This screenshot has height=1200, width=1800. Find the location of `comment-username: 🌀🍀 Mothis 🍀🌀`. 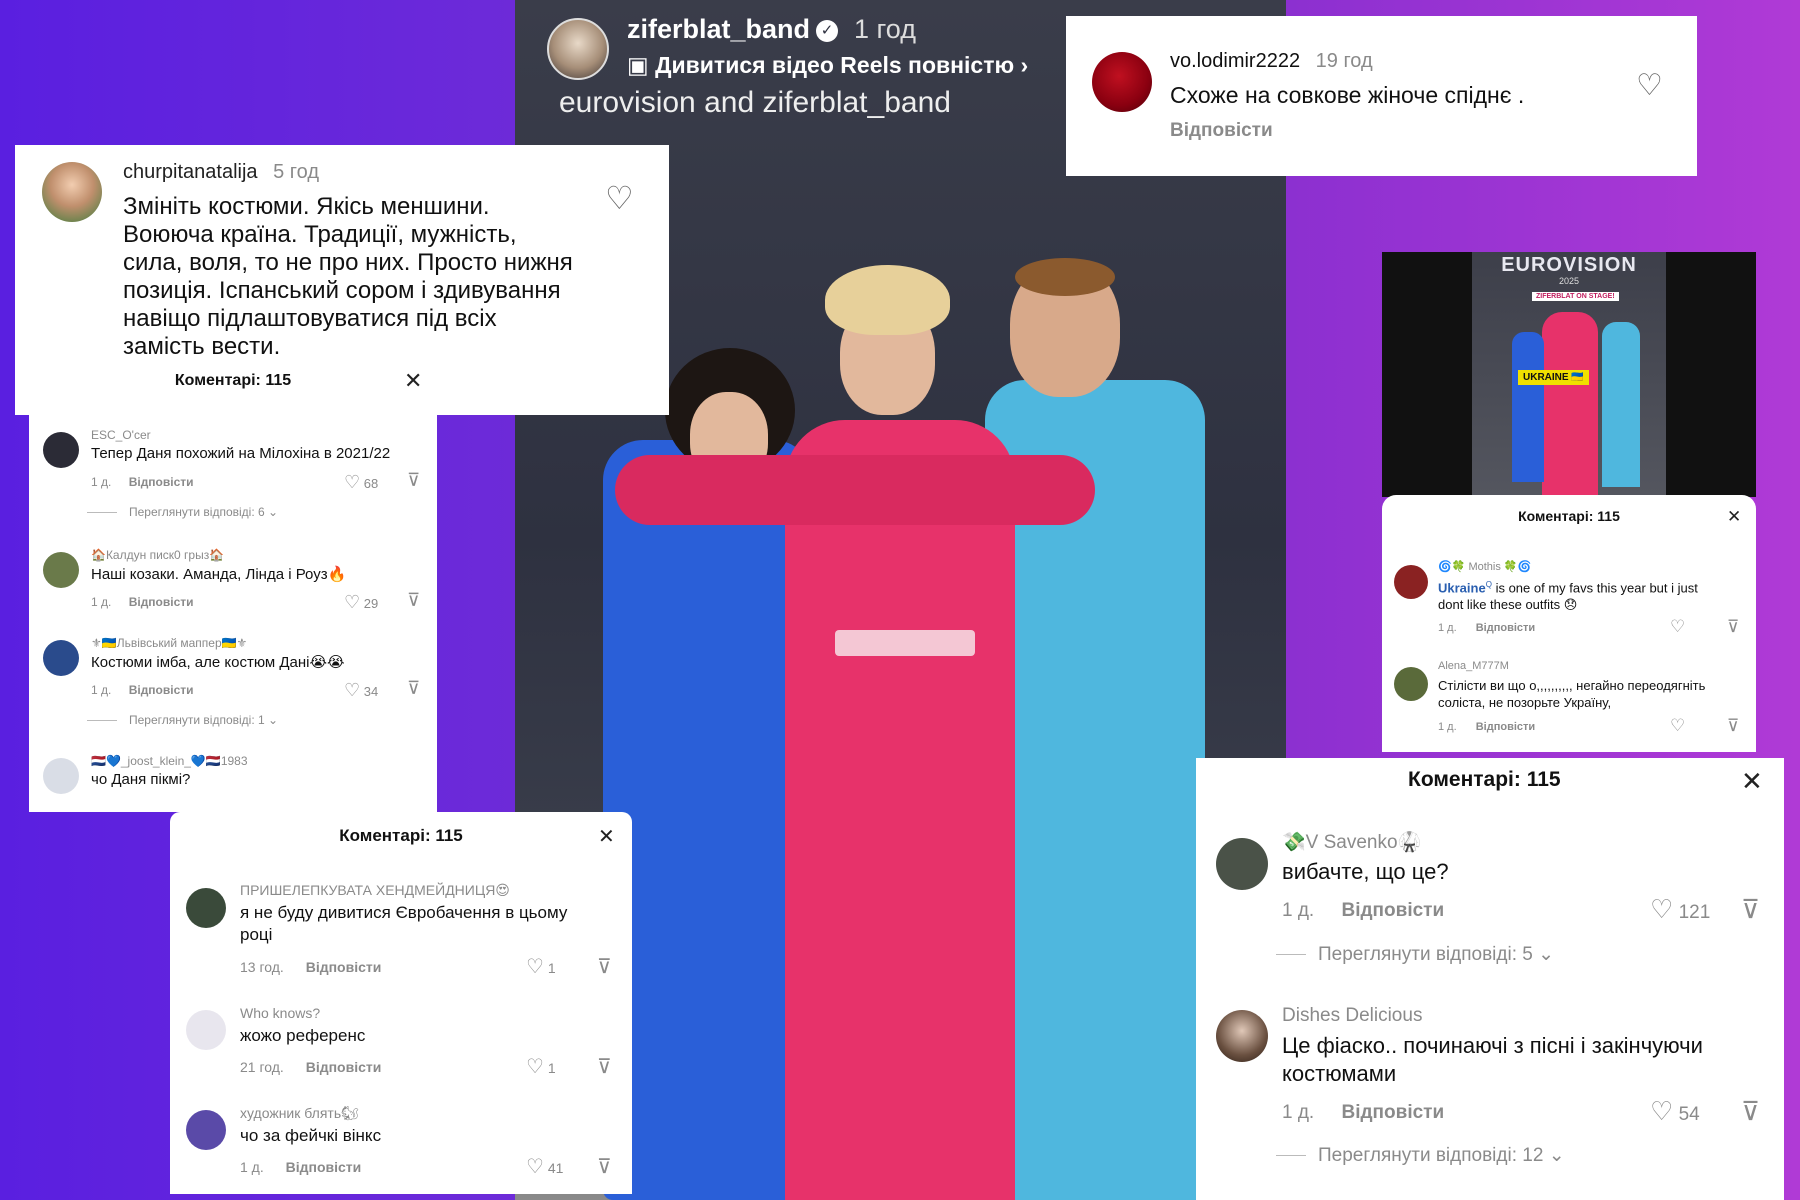

comment-username: 🌀🍀 Mothis 🍀🌀 is located at coordinates (1484, 566).